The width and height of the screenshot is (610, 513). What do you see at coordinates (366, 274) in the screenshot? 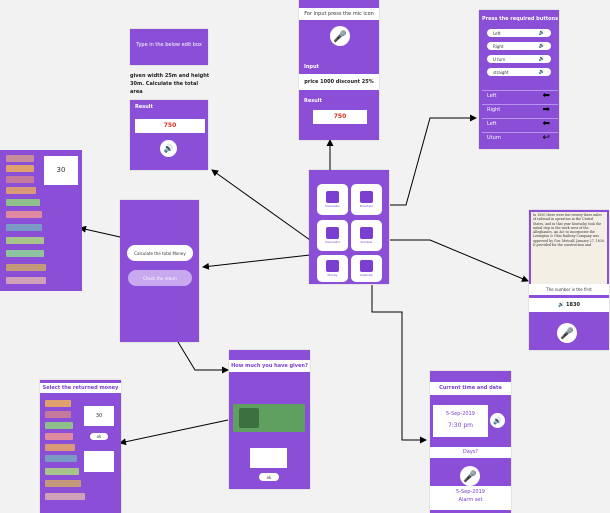
I see `tile-caption: Calendar` at bounding box center [366, 274].